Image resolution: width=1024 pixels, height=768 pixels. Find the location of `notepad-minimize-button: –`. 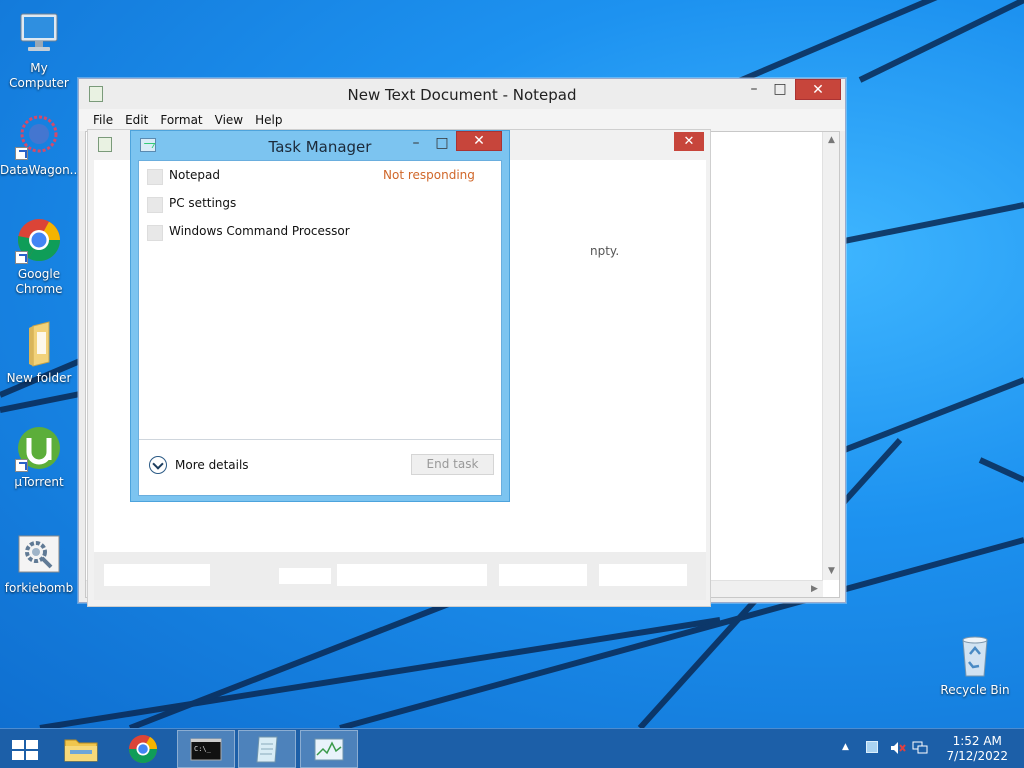

notepad-minimize-button: – is located at coordinates (754, 89).